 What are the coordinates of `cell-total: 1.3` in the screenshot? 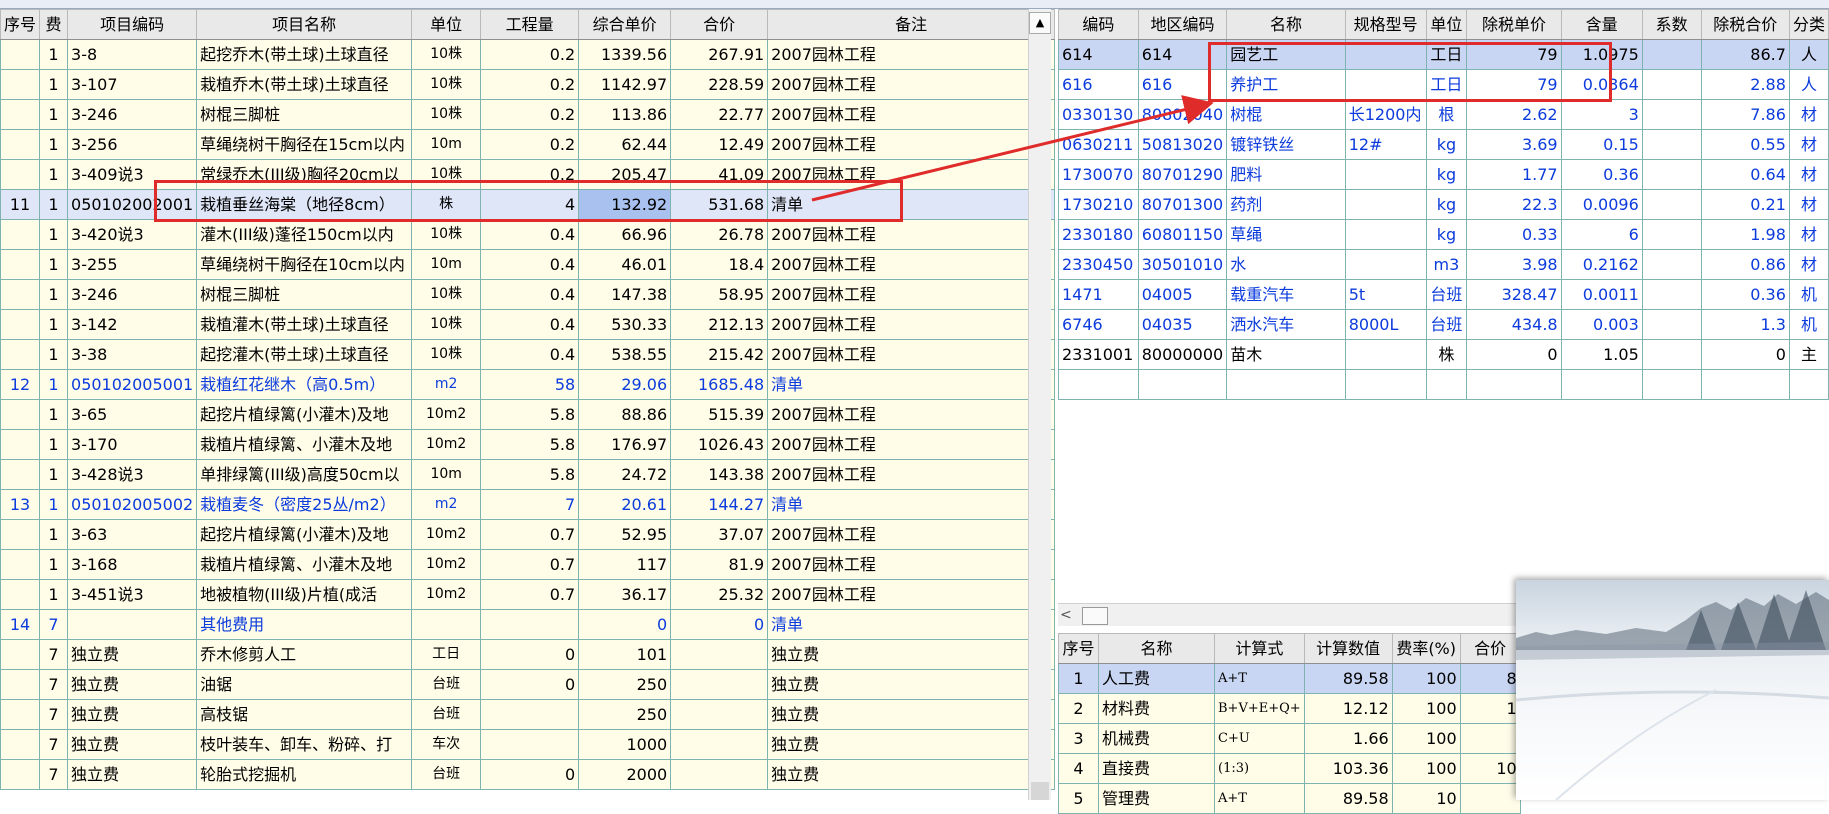 It's located at (1745, 324).